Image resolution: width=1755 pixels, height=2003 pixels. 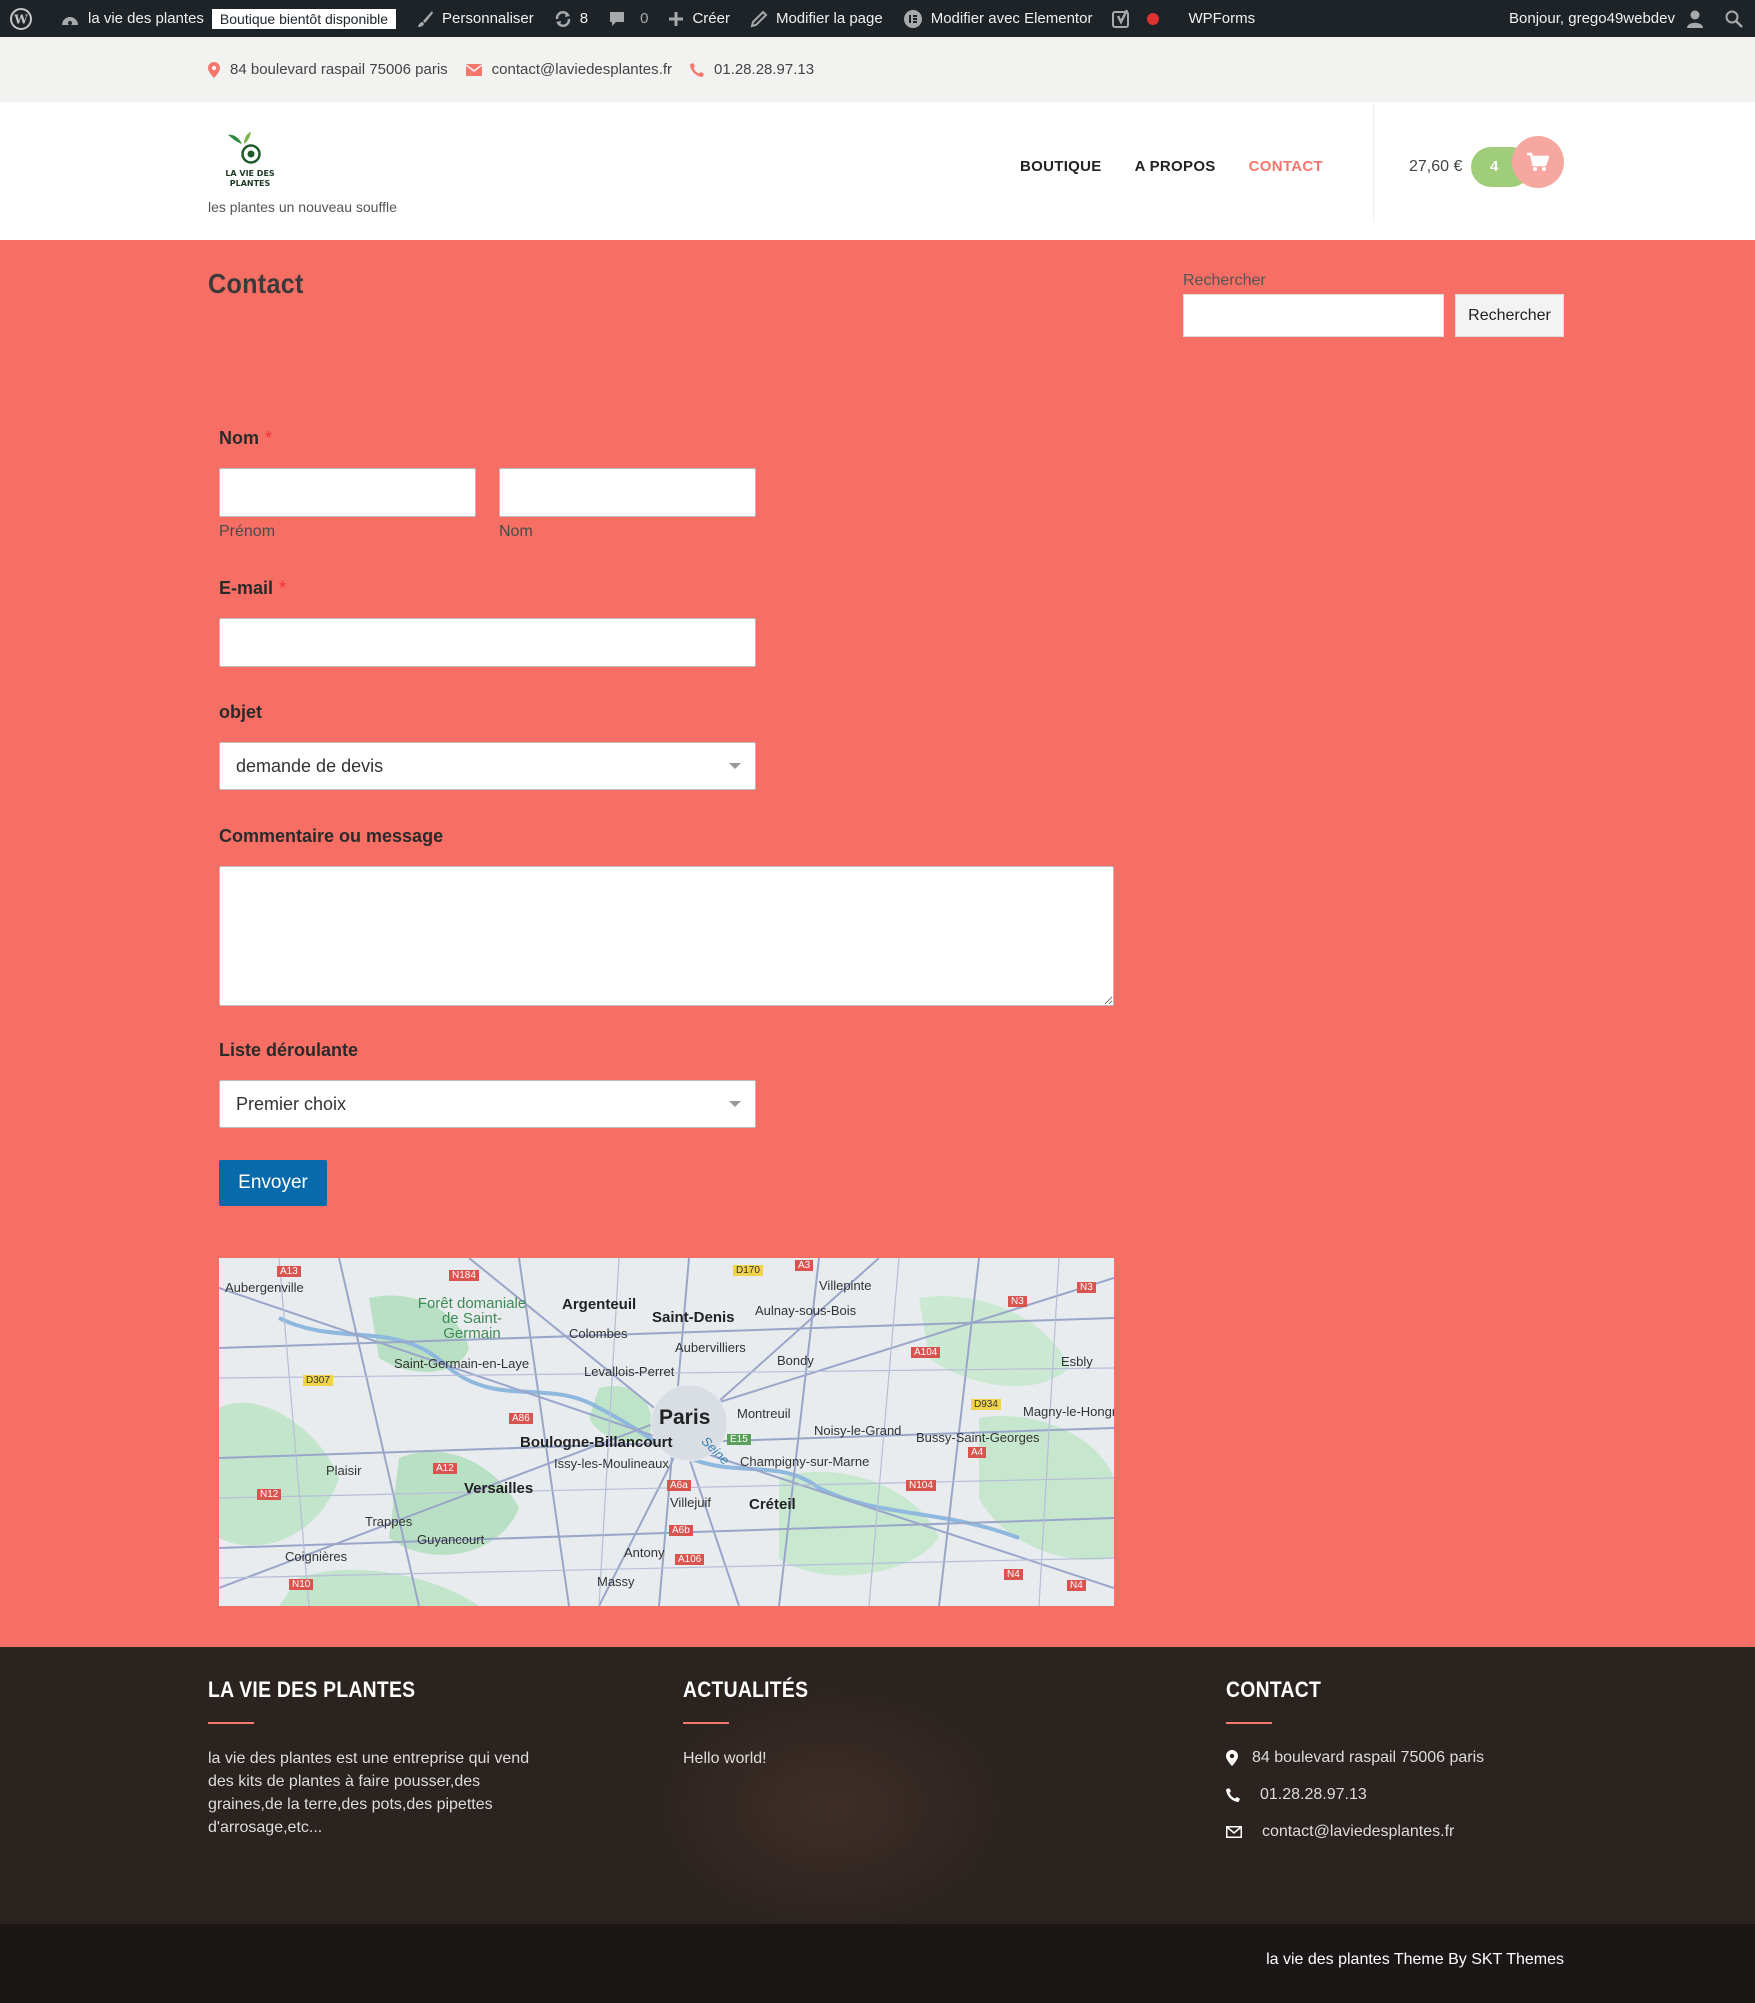 What do you see at coordinates (617, 18) in the screenshot?
I see `comment-icon` at bounding box center [617, 18].